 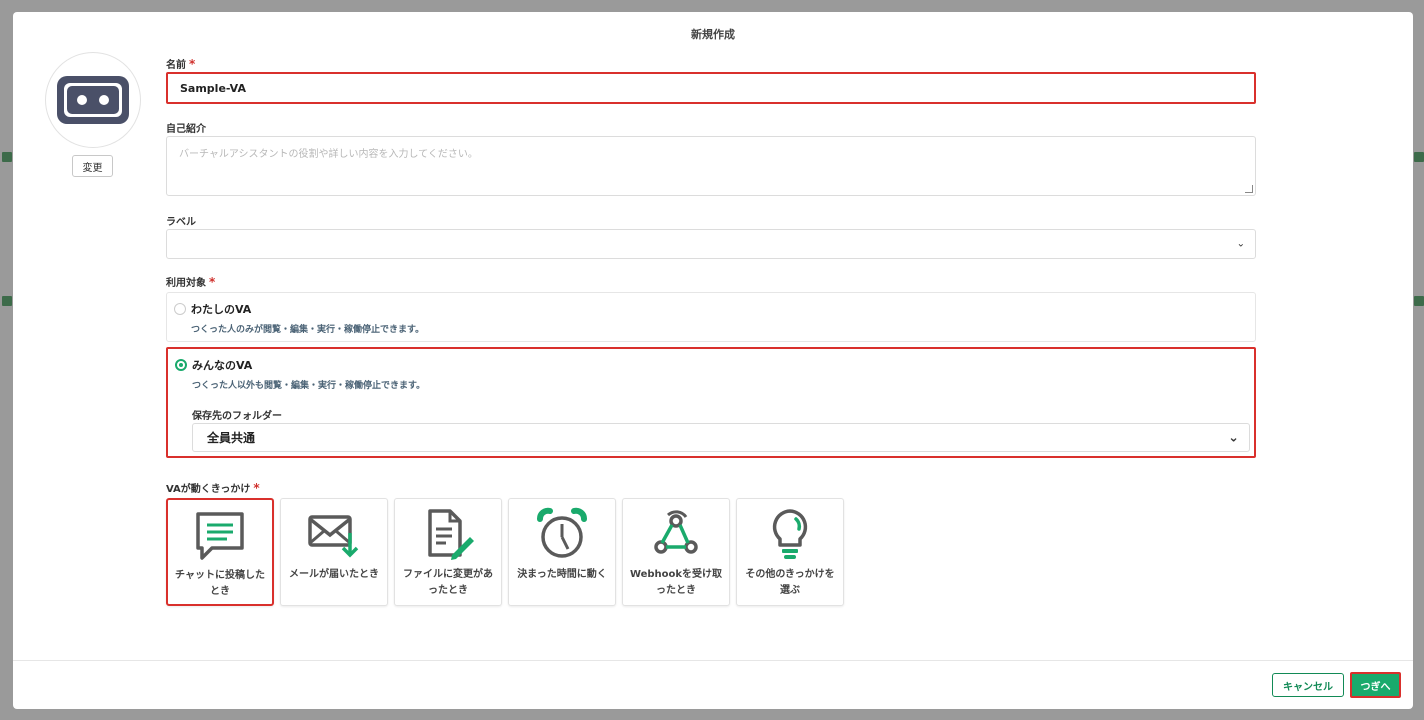 I want to click on trigger-label: ファイルに変更があったとき, so click(x=448, y=582).